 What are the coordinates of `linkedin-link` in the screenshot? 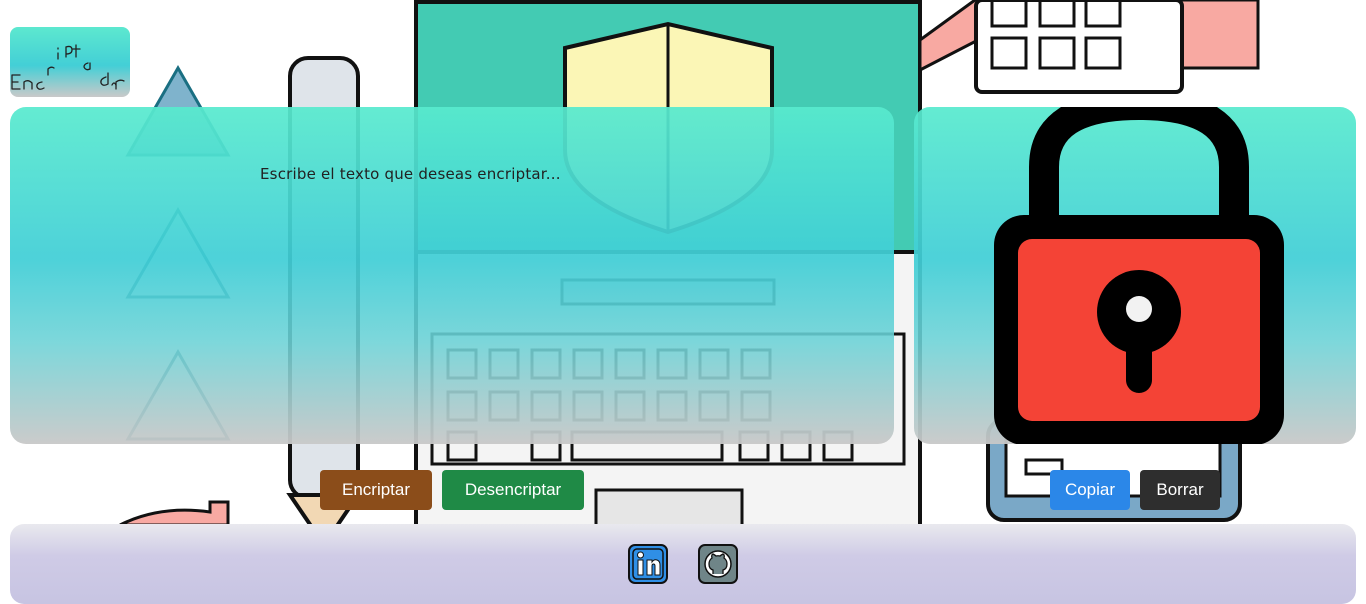 It's located at (648, 564).